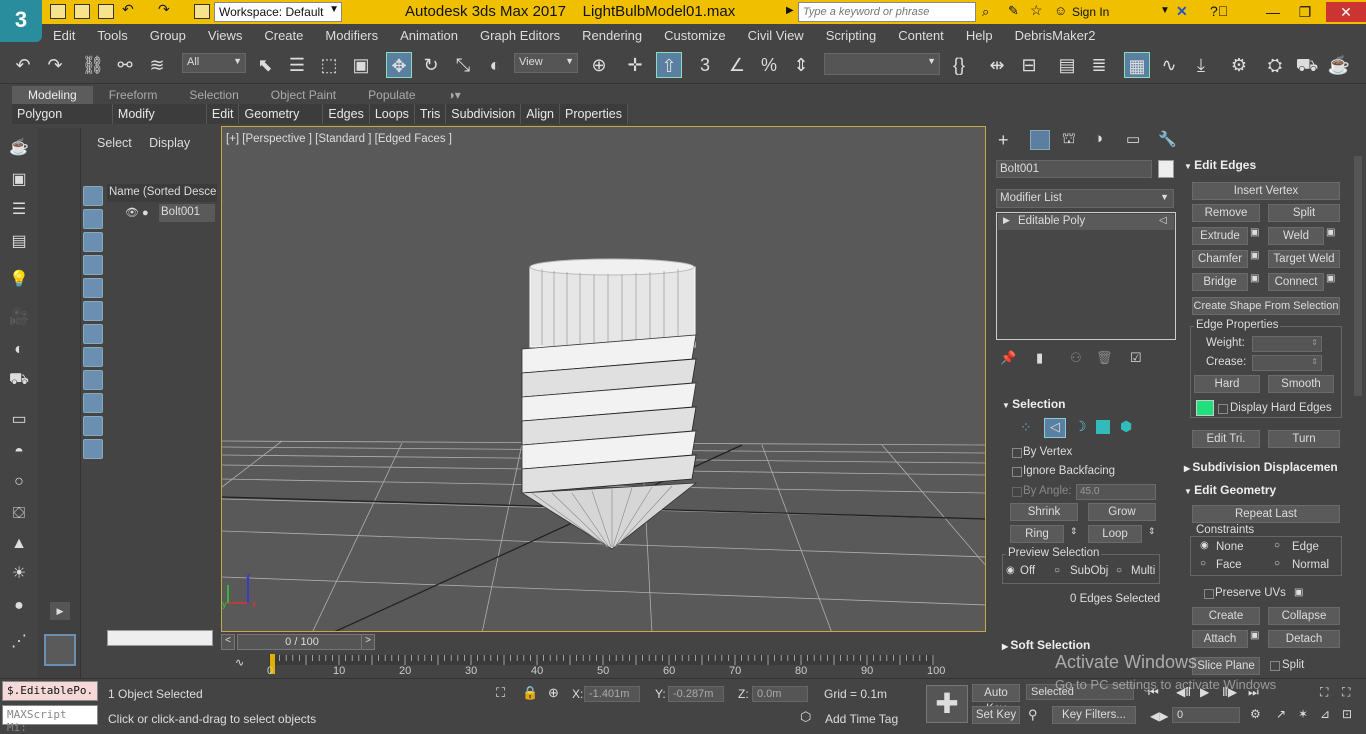  I want to click on display-tab-icon: ▭, so click(1133, 139).